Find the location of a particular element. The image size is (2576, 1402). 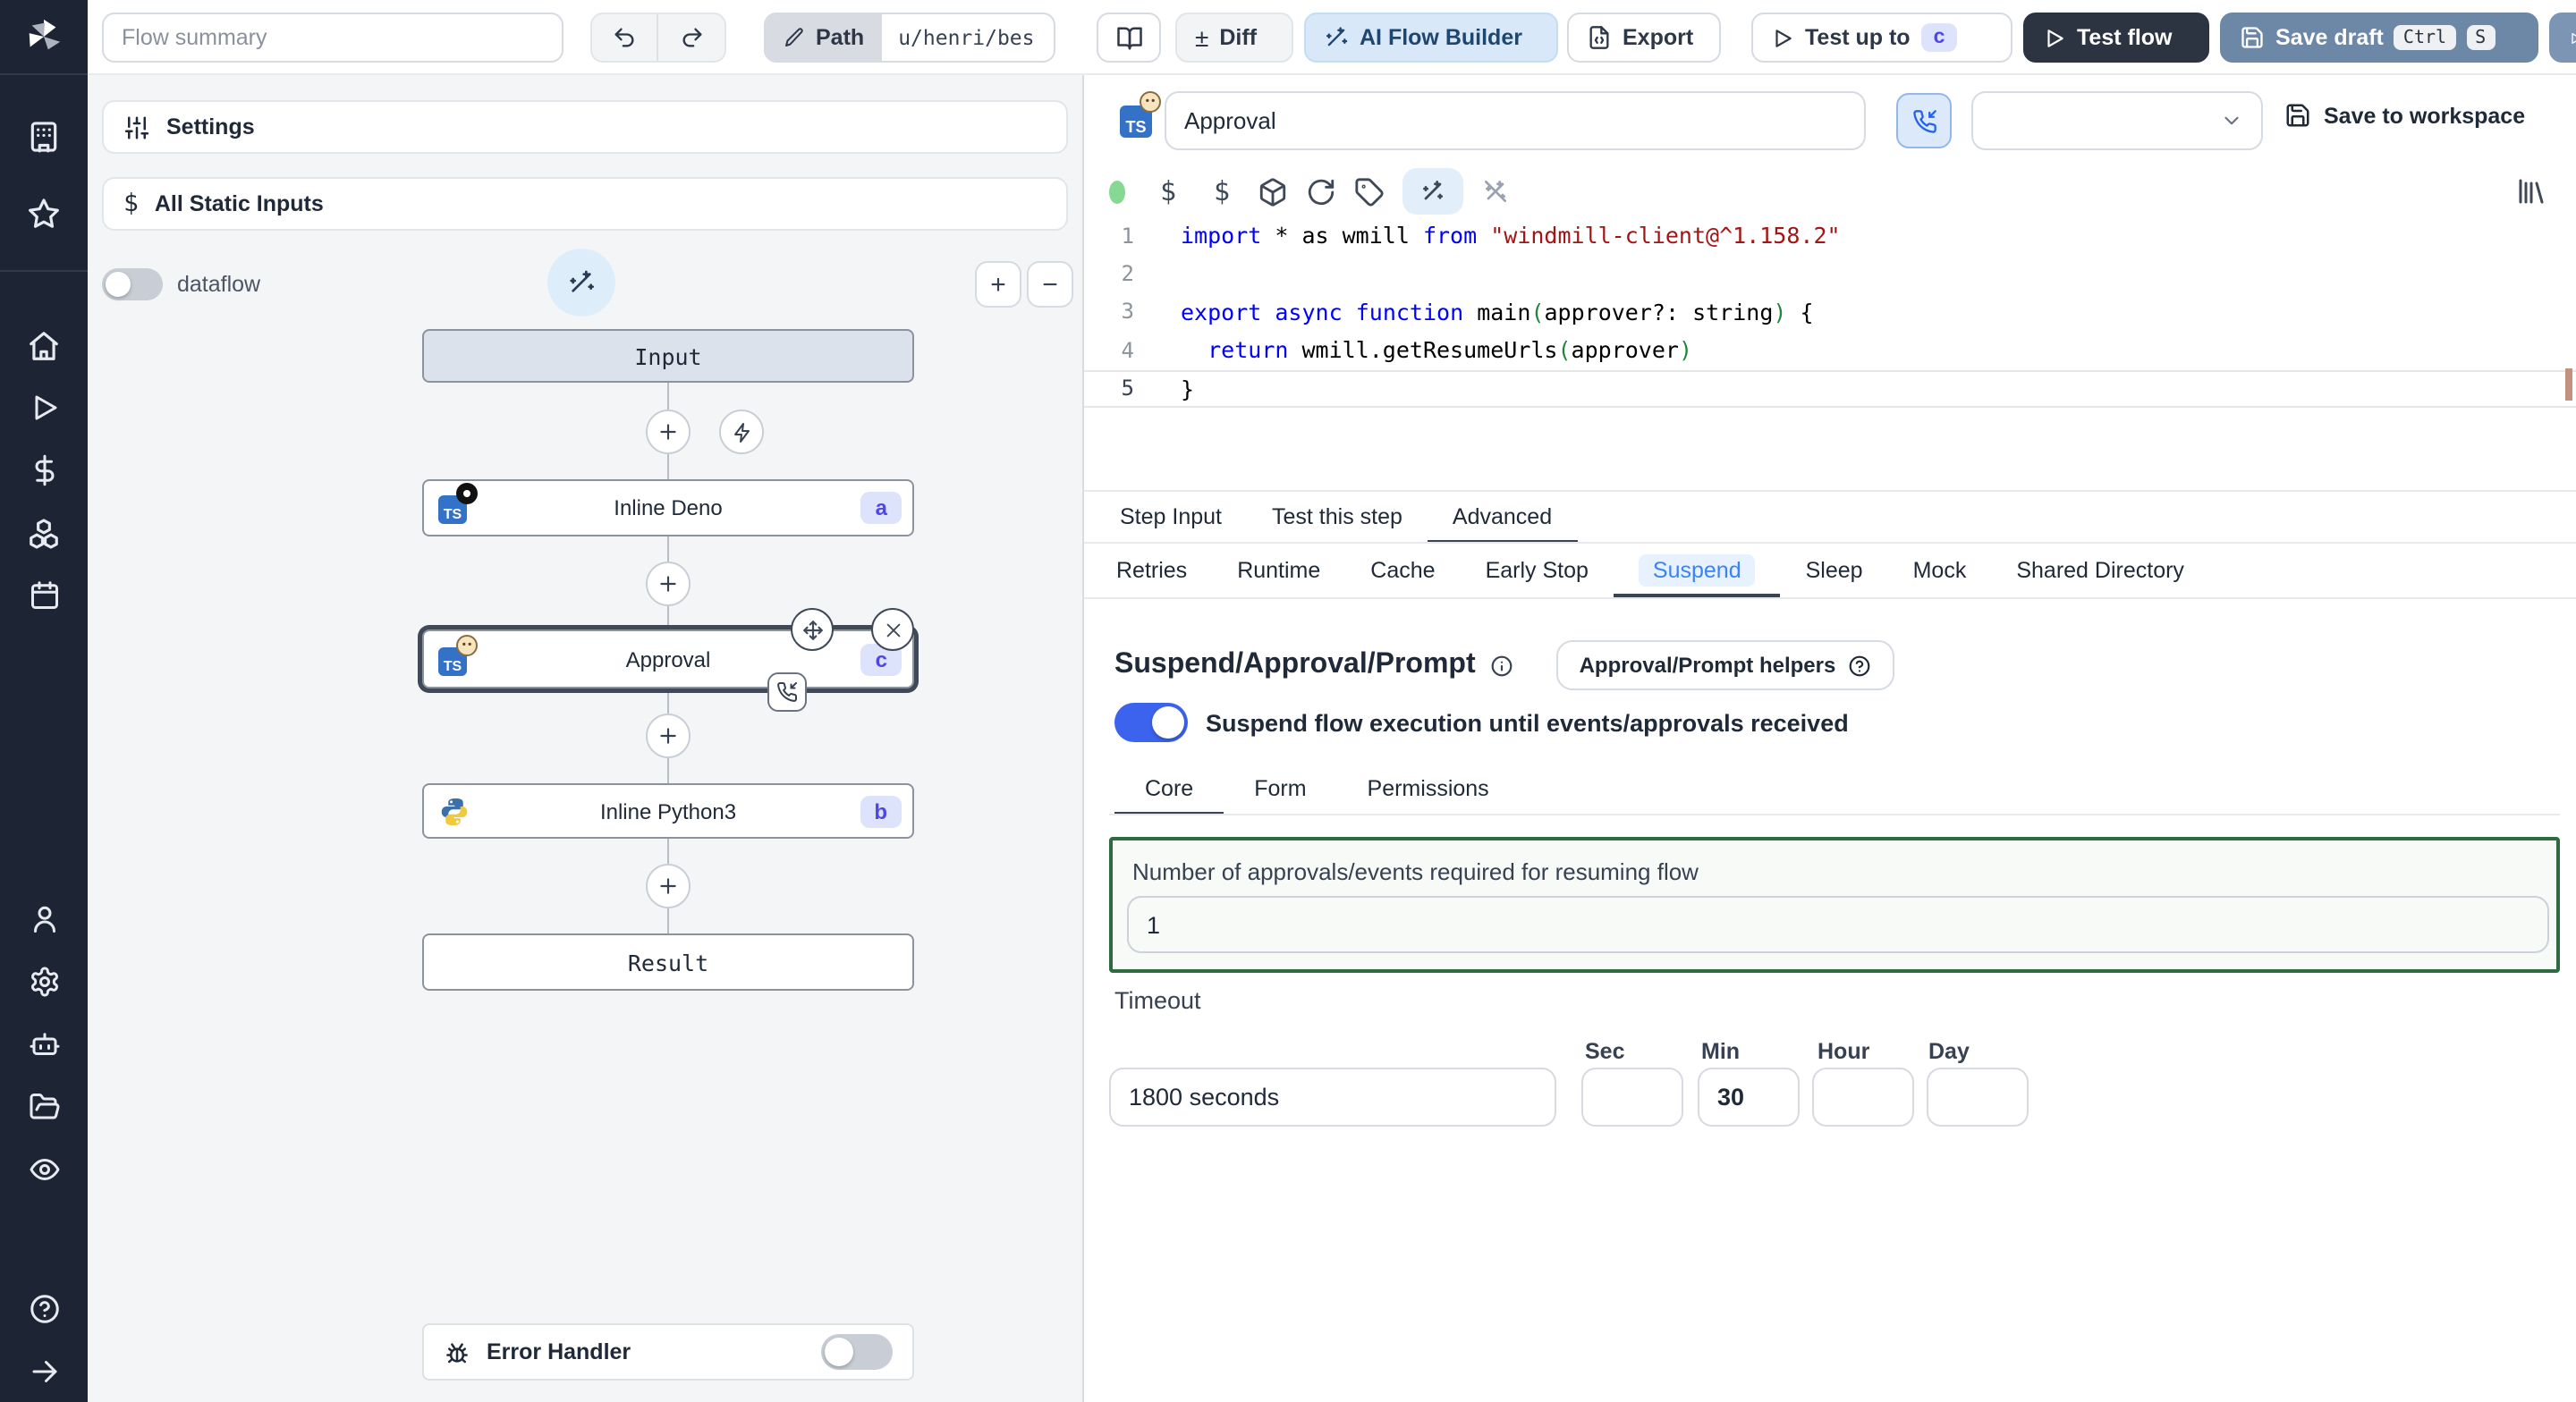

runs-play-icon is located at coordinates (44, 407).